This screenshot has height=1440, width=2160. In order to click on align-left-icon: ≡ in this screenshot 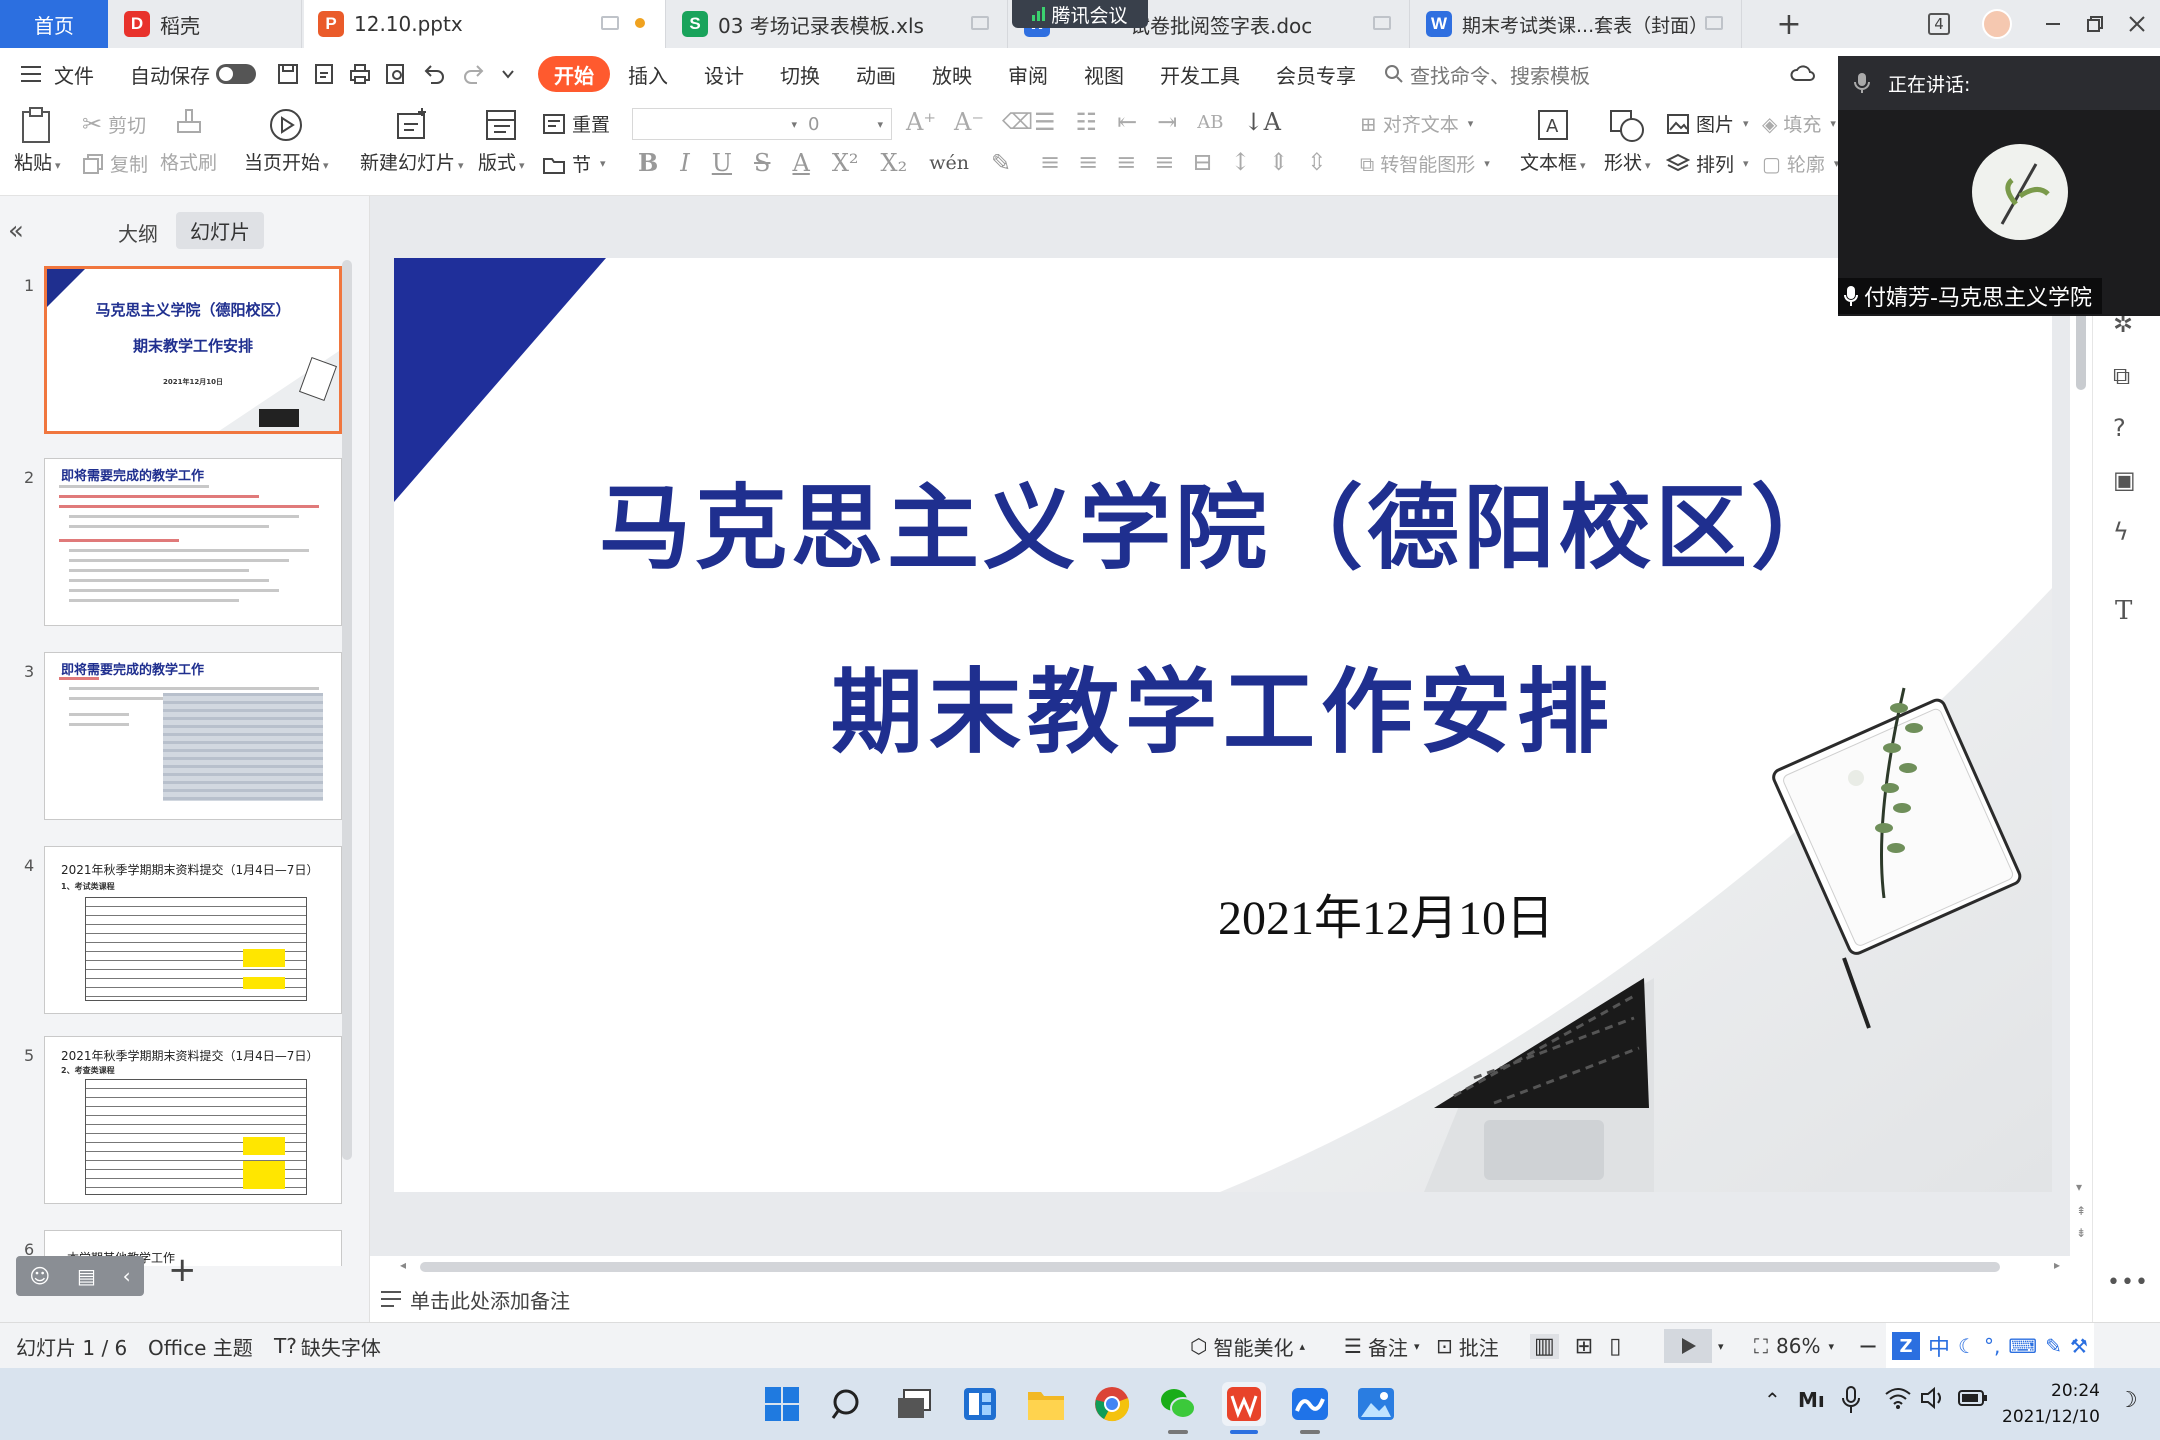, I will do `click(1050, 162)`.